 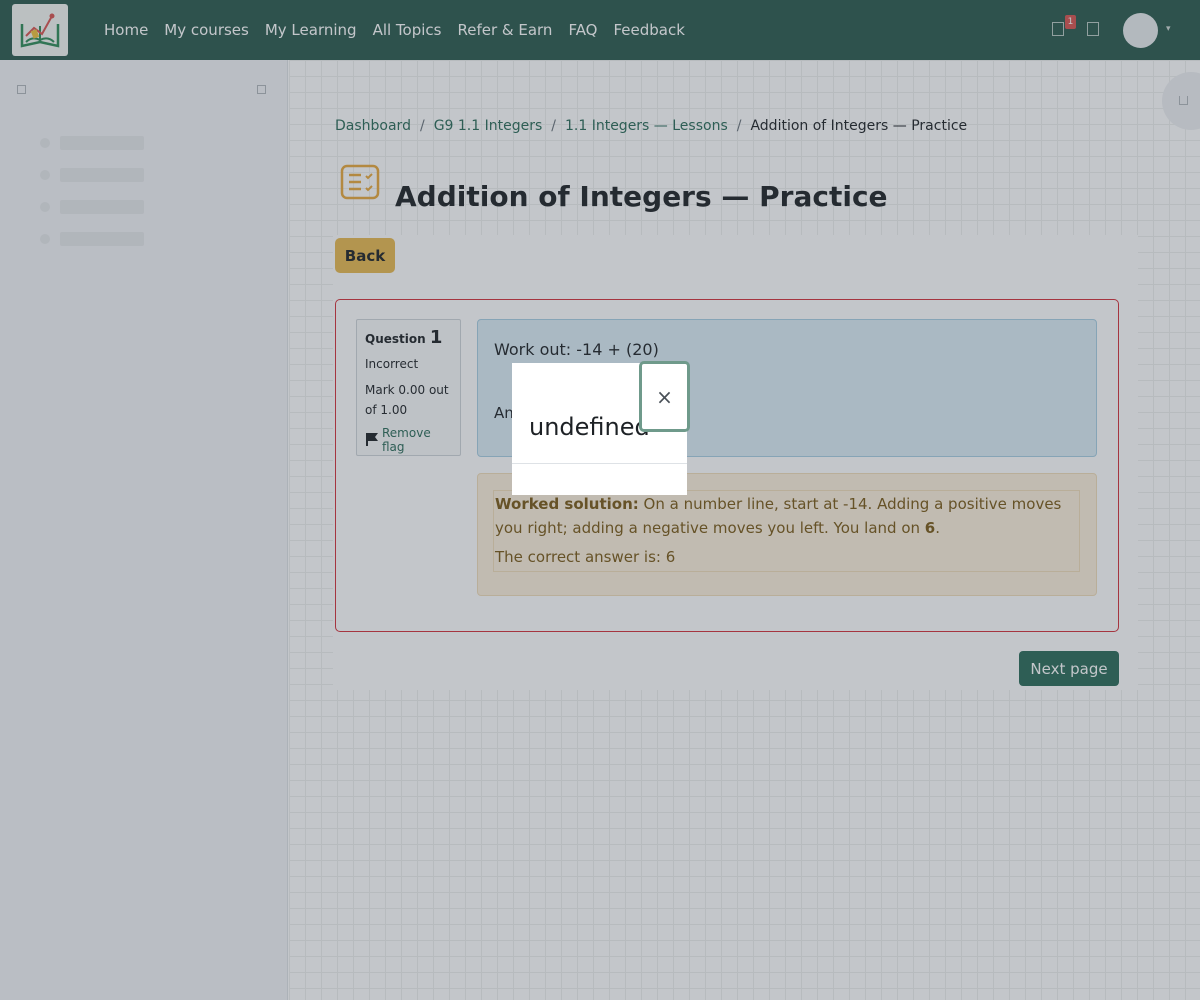 I want to click on close-icon: ×, so click(x=664, y=396).